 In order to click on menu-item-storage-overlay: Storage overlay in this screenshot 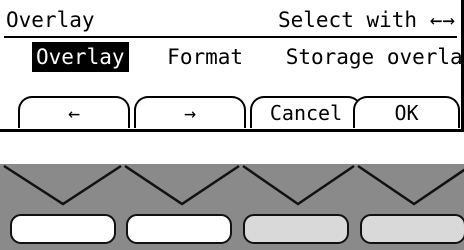, I will do `click(373, 57)`.